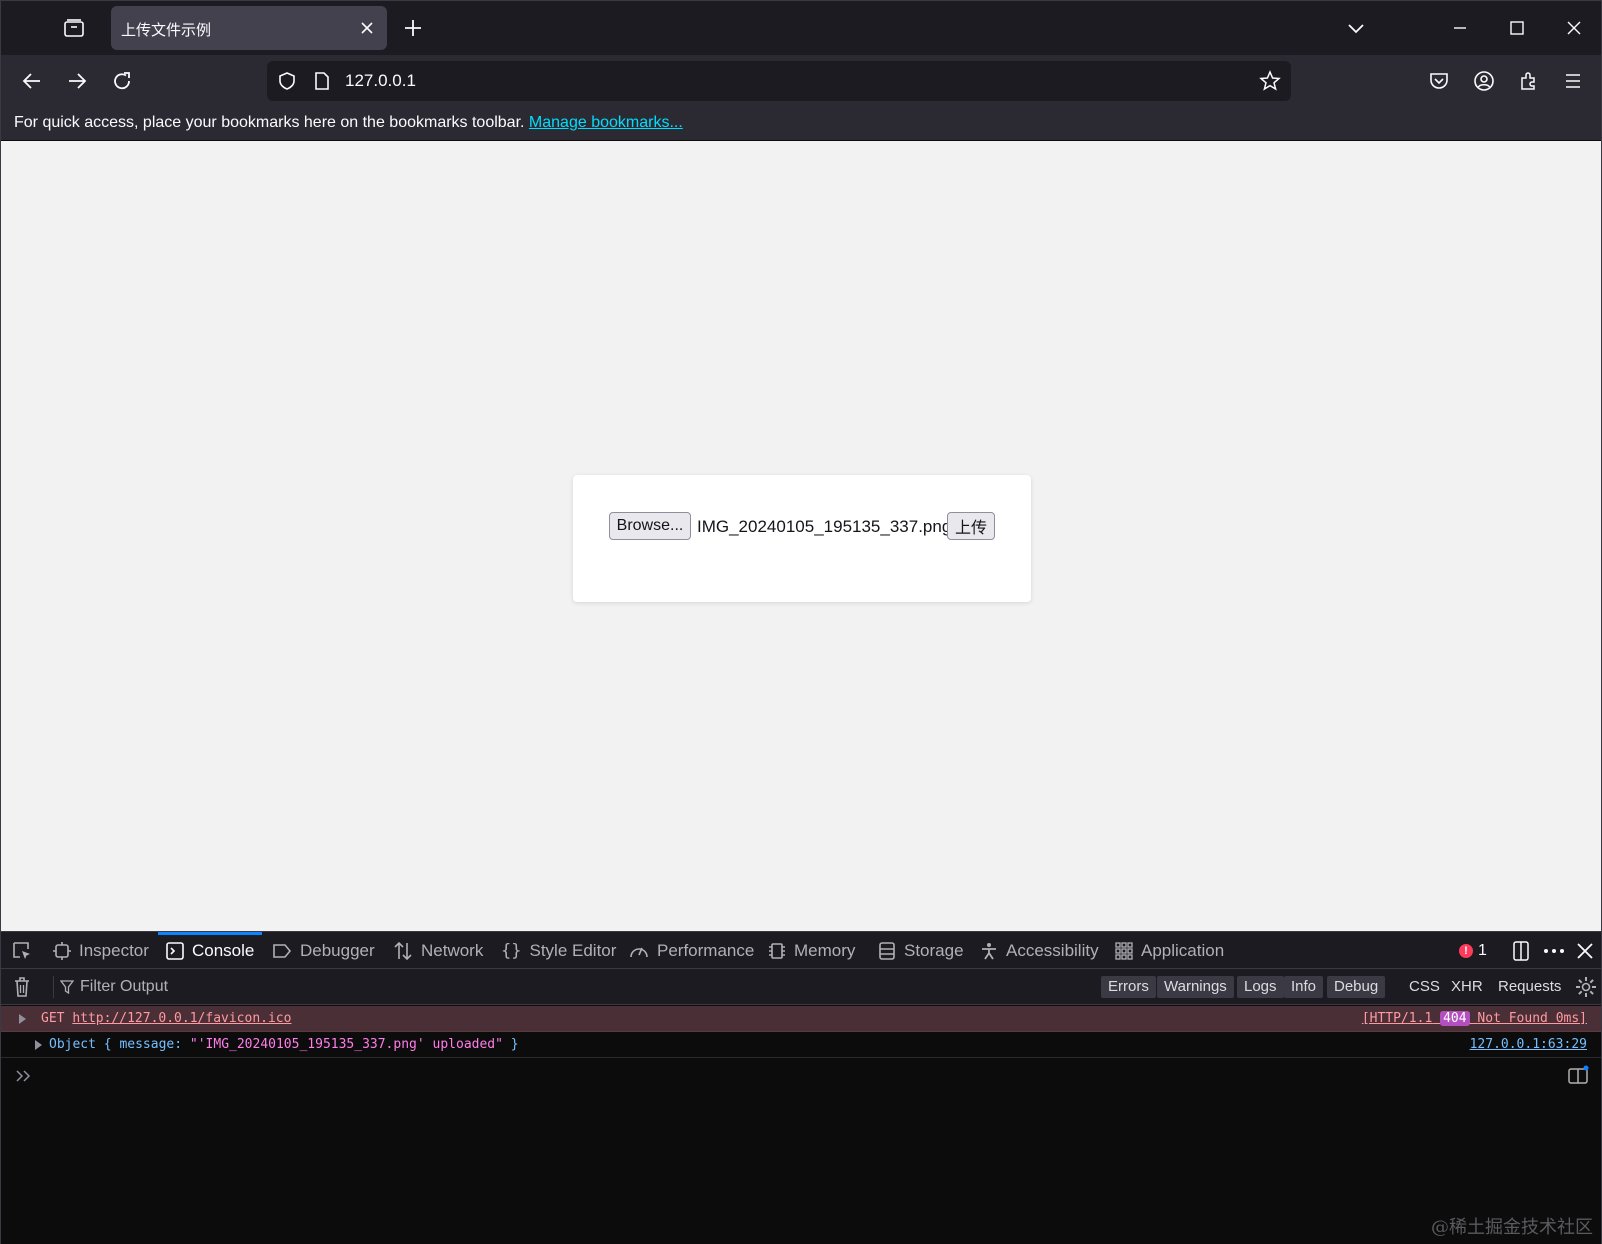 The width and height of the screenshot is (1602, 1244). What do you see at coordinates (1424, 987) in the screenshot?
I see `filter-css-button: CSS` at bounding box center [1424, 987].